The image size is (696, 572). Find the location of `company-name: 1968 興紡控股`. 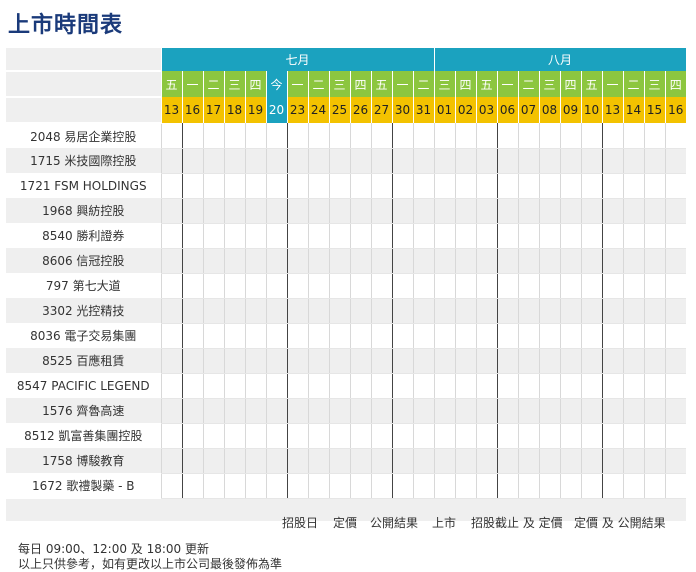

company-name: 1968 興紡控股 is located at coordinates (83, 210).